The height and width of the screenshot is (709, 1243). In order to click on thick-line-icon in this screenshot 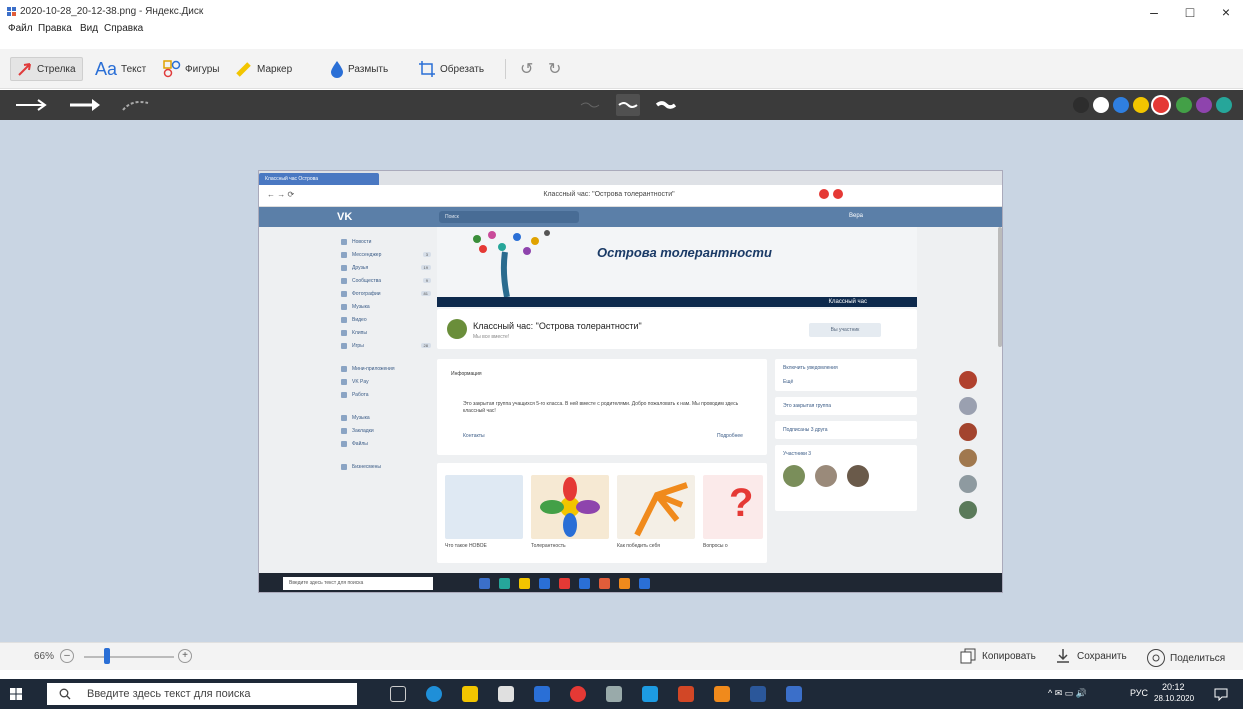, I will do `click(666, 105)`.